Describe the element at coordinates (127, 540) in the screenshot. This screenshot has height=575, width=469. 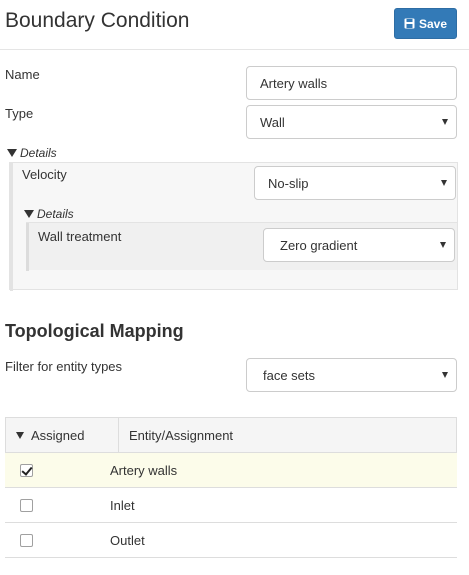
I see `entity-name: Outlet` at that location.